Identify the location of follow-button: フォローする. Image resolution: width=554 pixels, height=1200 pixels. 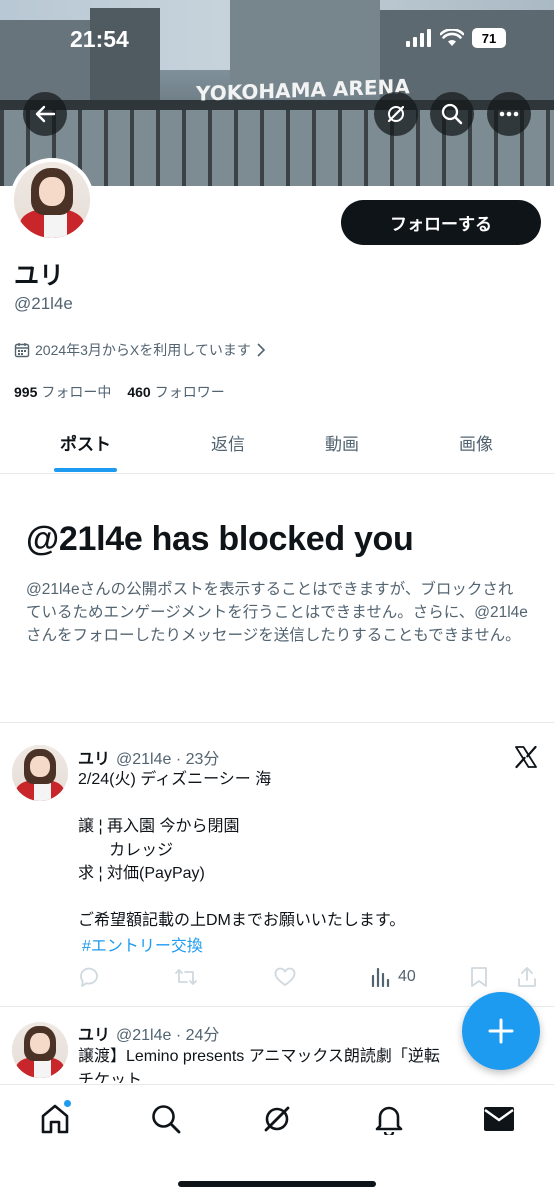
(441, 222).